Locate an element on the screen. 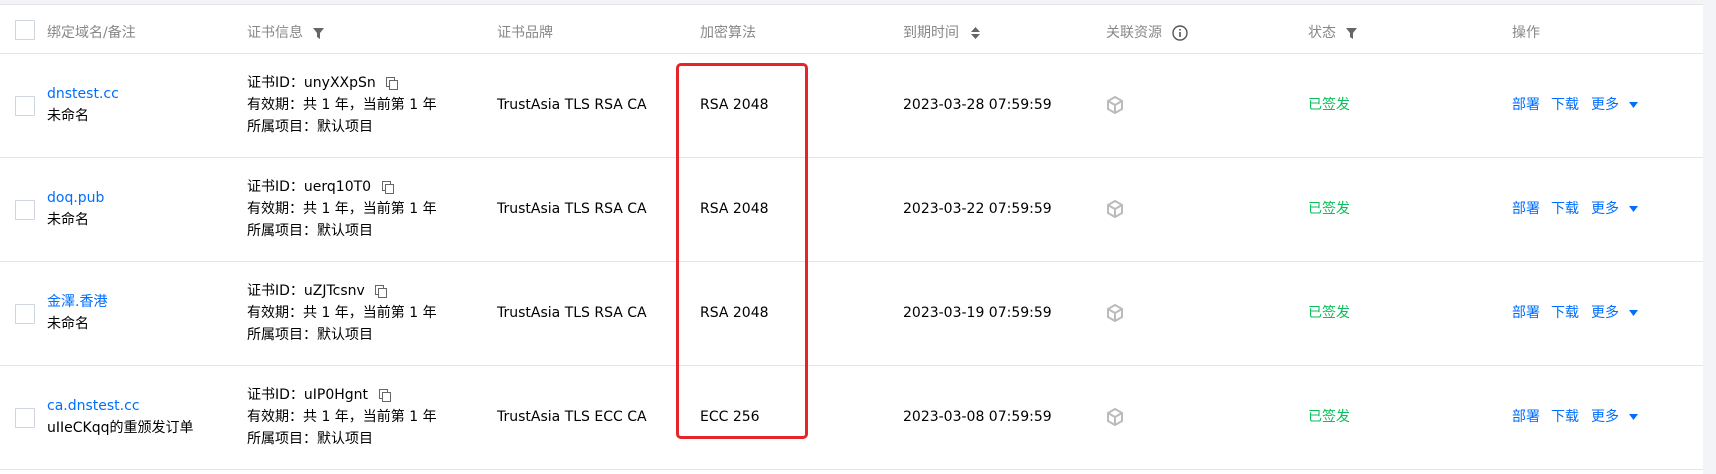 The image size is (1716, 474). column-status-label: 状态 is located at coordinates (1322, 33).